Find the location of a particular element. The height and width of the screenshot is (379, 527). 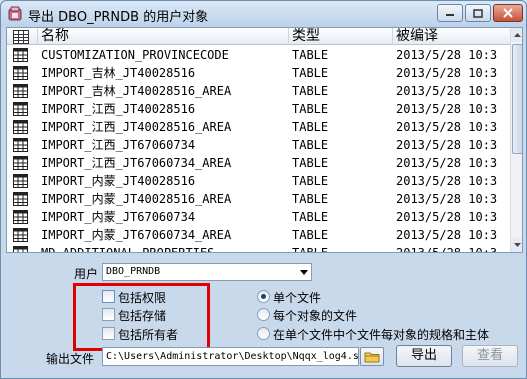

chevron-down-icon is located at coordinates (517, 245).